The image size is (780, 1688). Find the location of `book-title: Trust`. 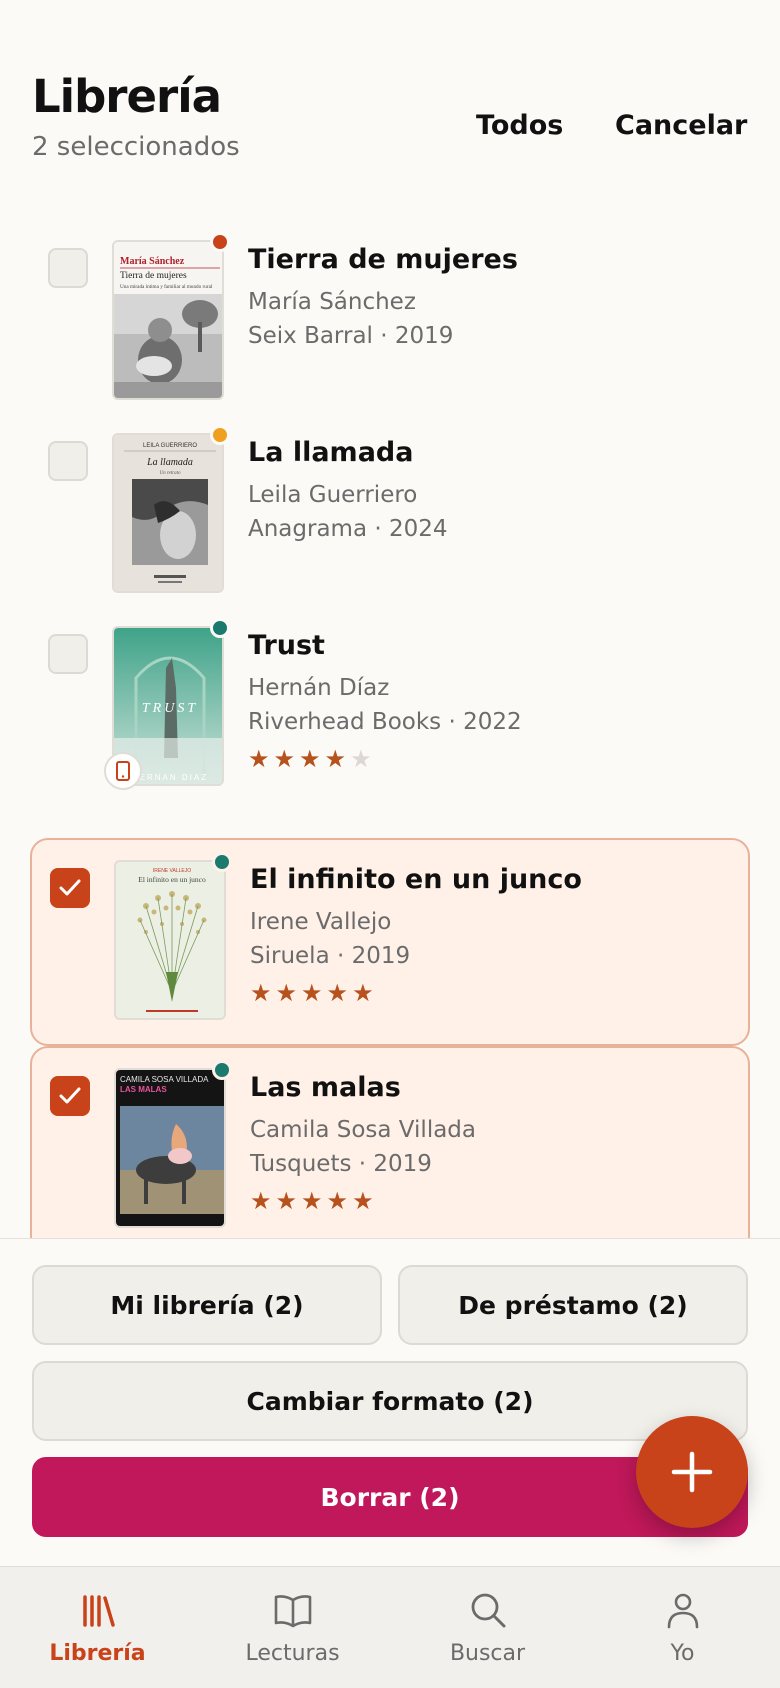

book-title: Trust is located at coordinates (286, 645).